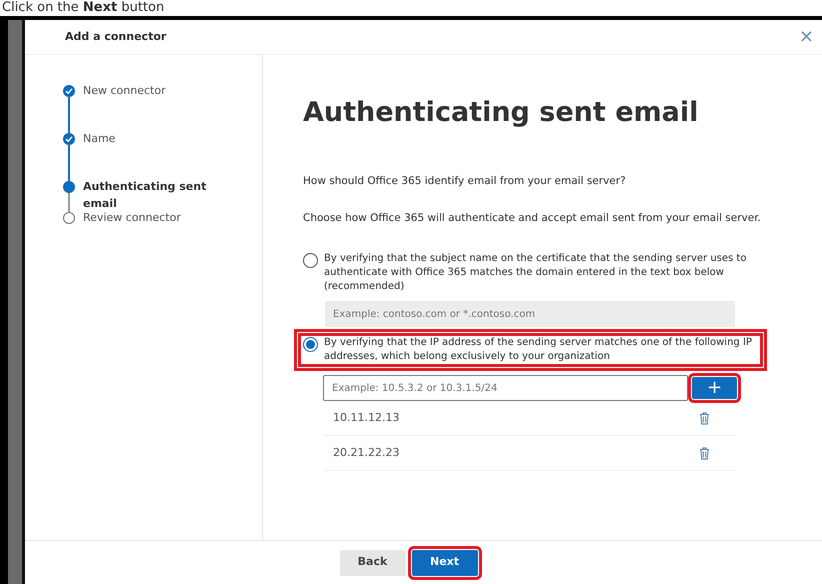  What do you see at coordinates (445, 563) in the screenshot?
I see `next-button: Next` at bounding box center [445, 563].